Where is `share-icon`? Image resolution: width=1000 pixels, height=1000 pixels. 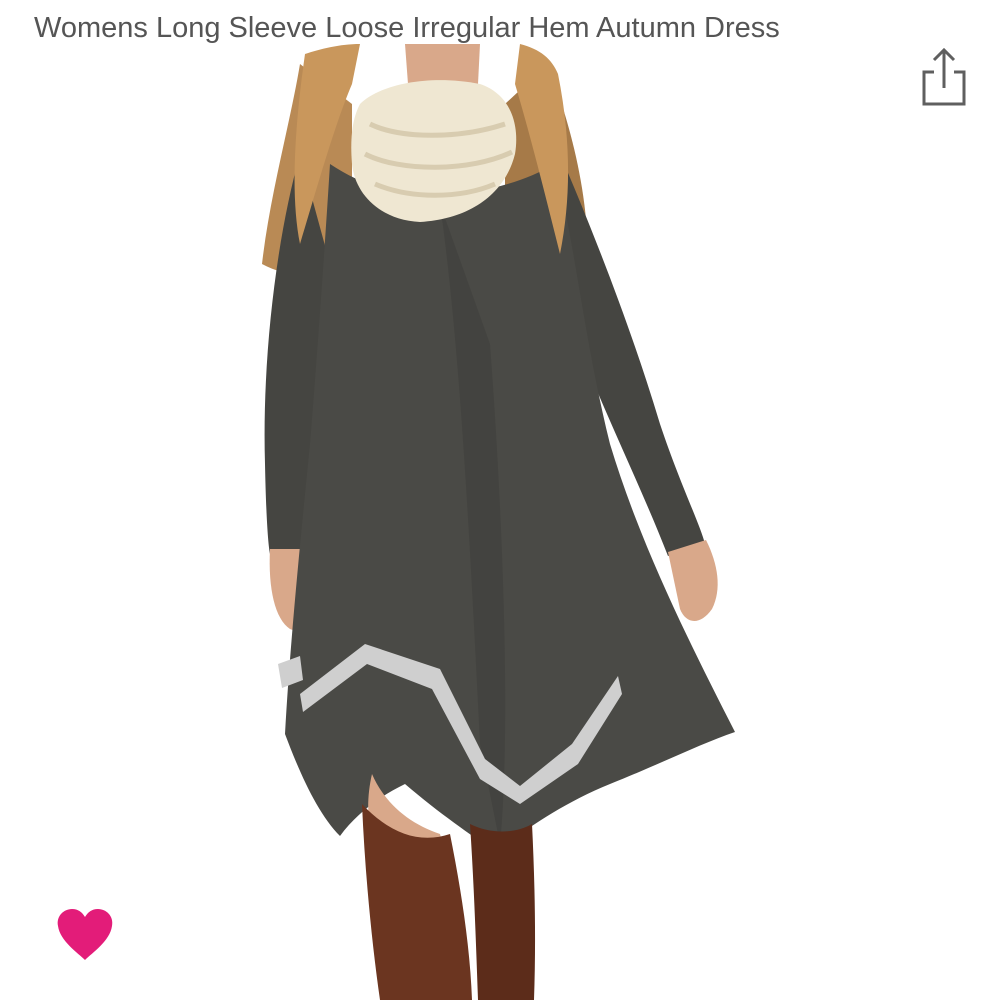
share-icon is located at coordinates (944, 76).